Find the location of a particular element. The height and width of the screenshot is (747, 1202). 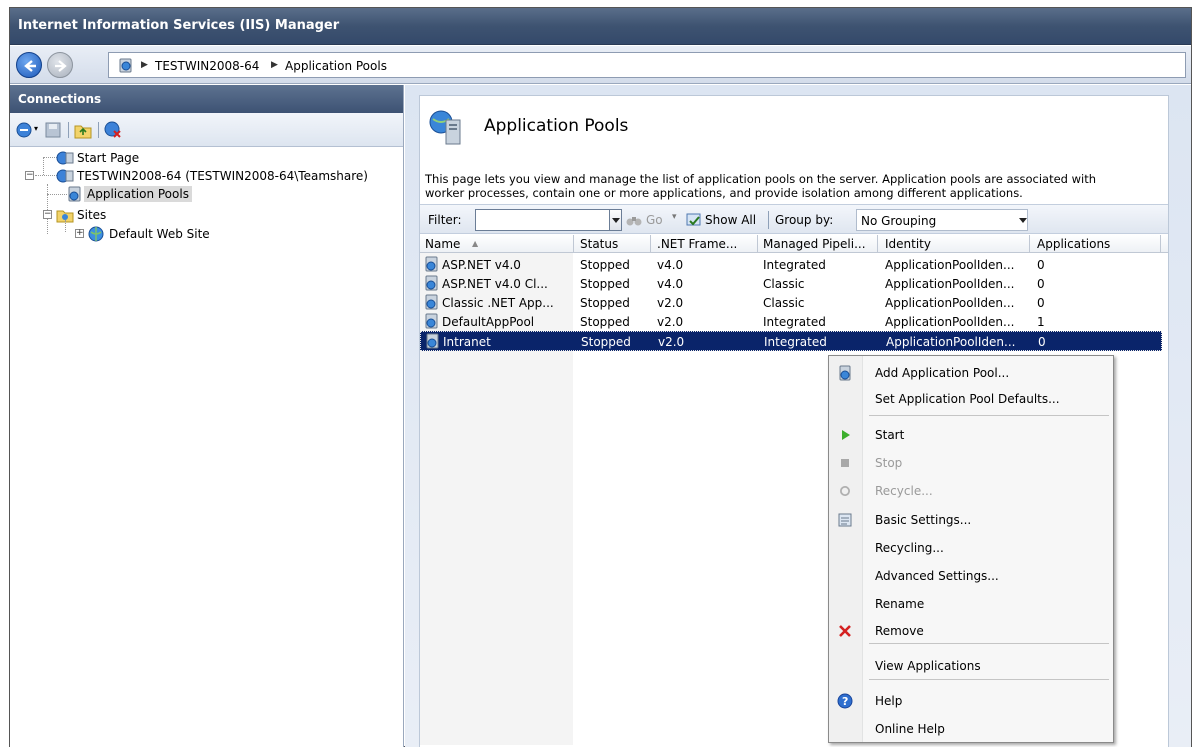

menu-item-help: ? Help is located at coordinates (971, 701).